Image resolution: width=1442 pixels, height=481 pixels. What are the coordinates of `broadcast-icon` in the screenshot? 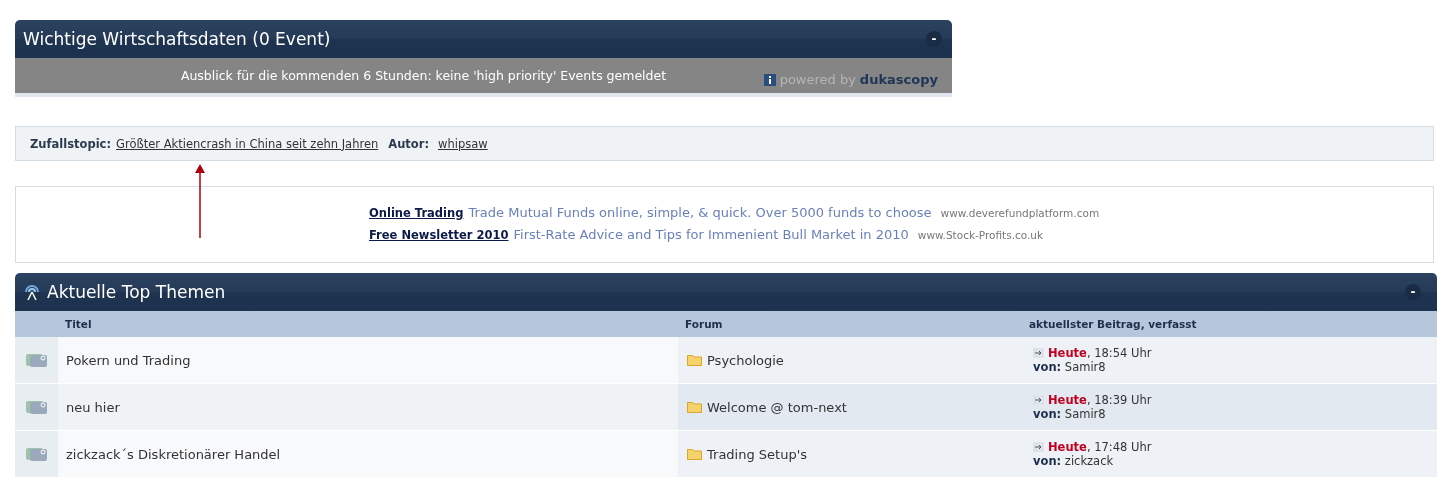 It's located at (32, 292).